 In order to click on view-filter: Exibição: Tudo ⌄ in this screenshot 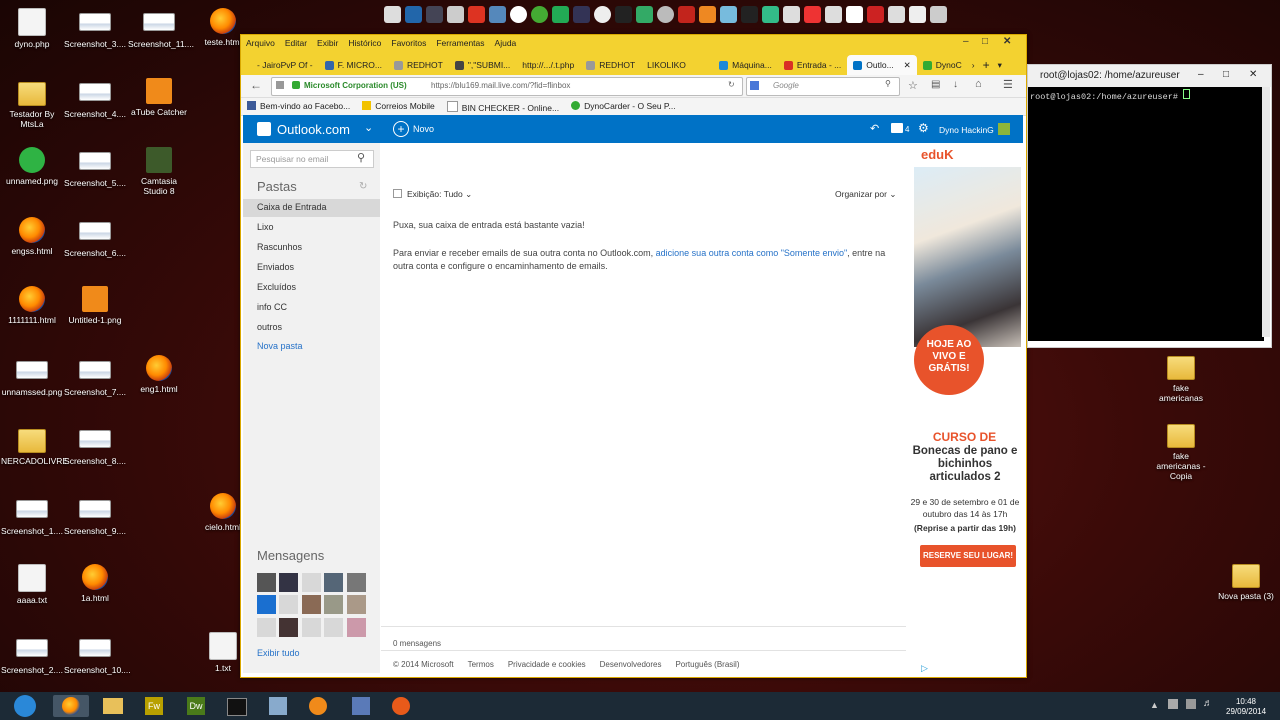, I will do `click(439, 194)`.